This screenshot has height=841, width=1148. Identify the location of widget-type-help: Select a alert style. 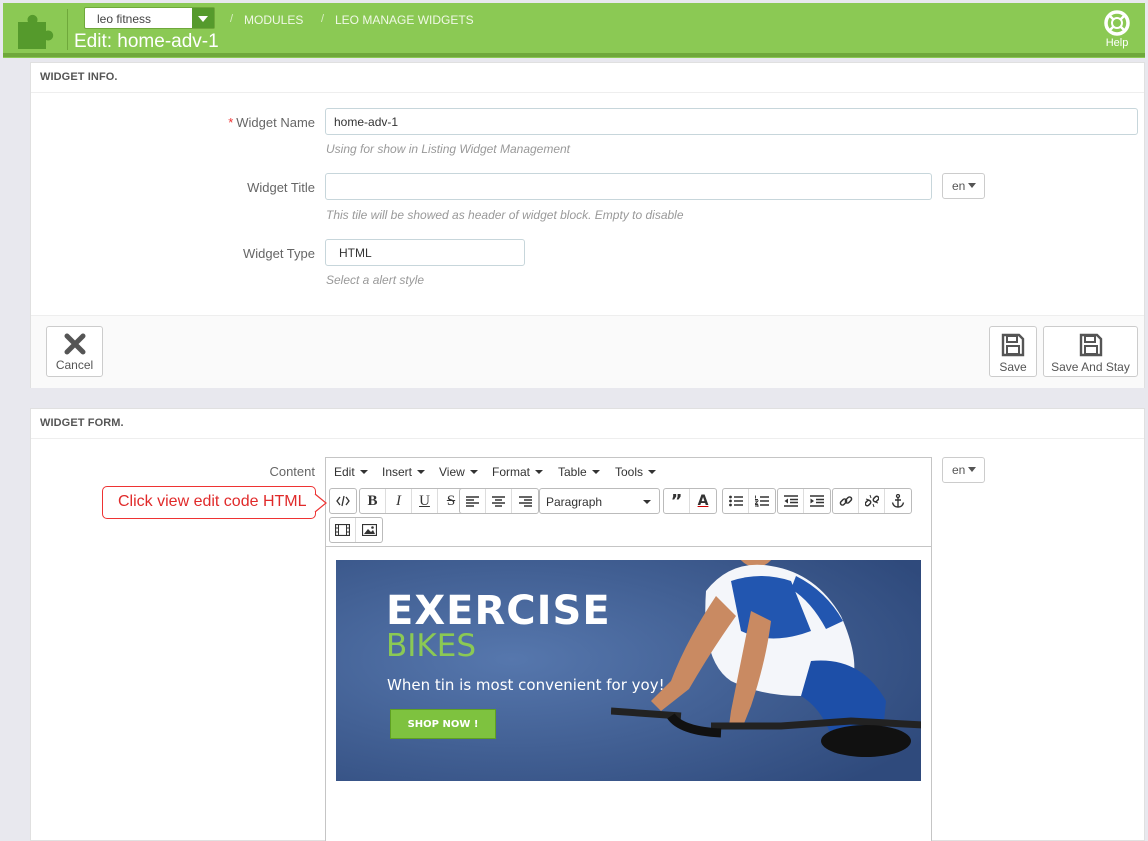
(375, 280).